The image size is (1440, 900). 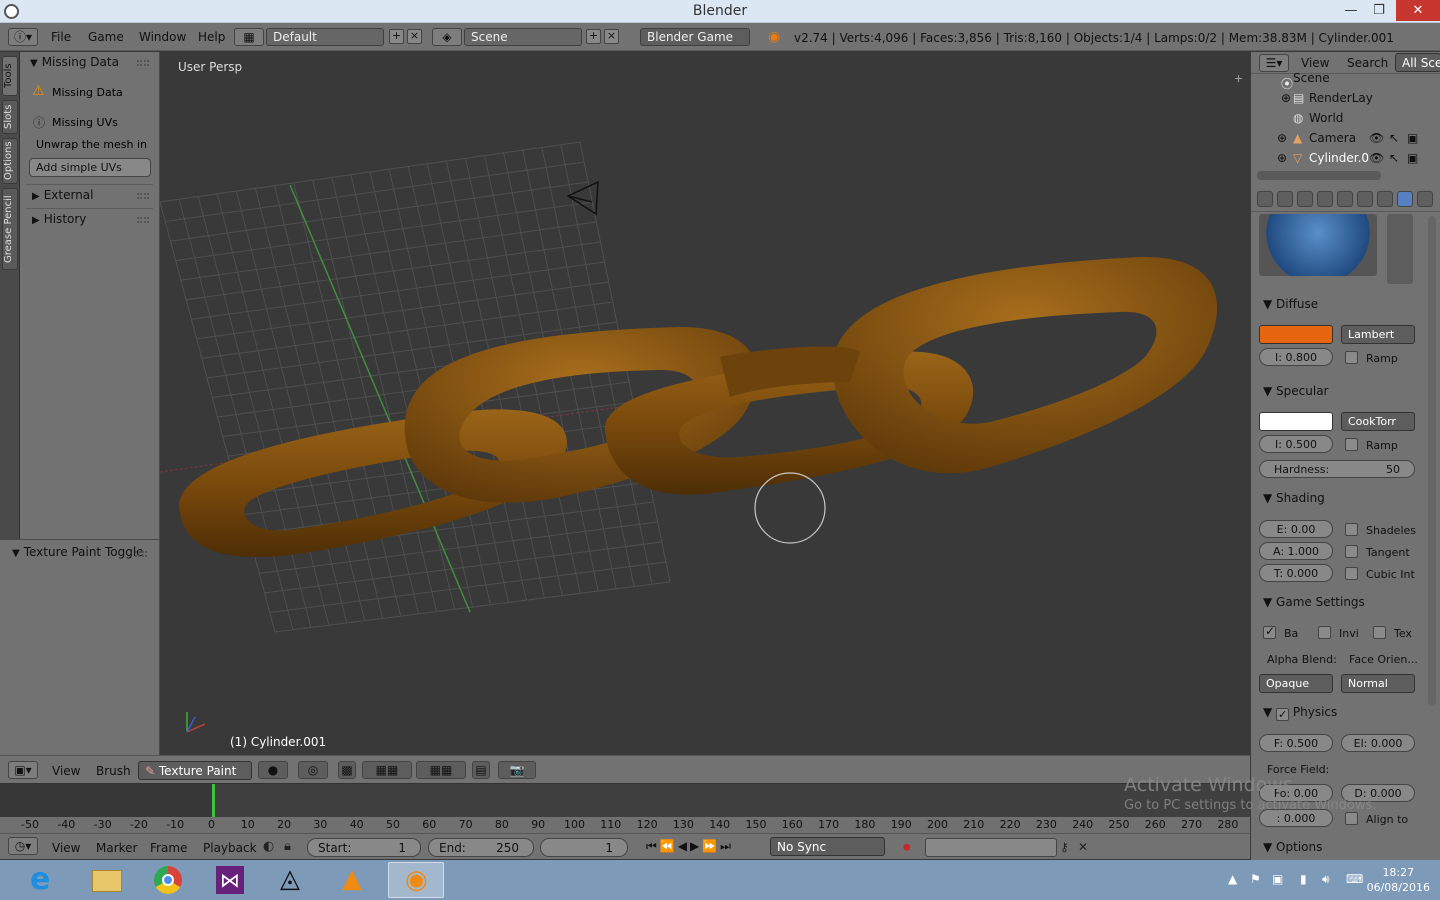 What do you see at coordinates (10, 76) in the screenshot?
I see `tab-tools: Tools` at bounding box center [10, 76].